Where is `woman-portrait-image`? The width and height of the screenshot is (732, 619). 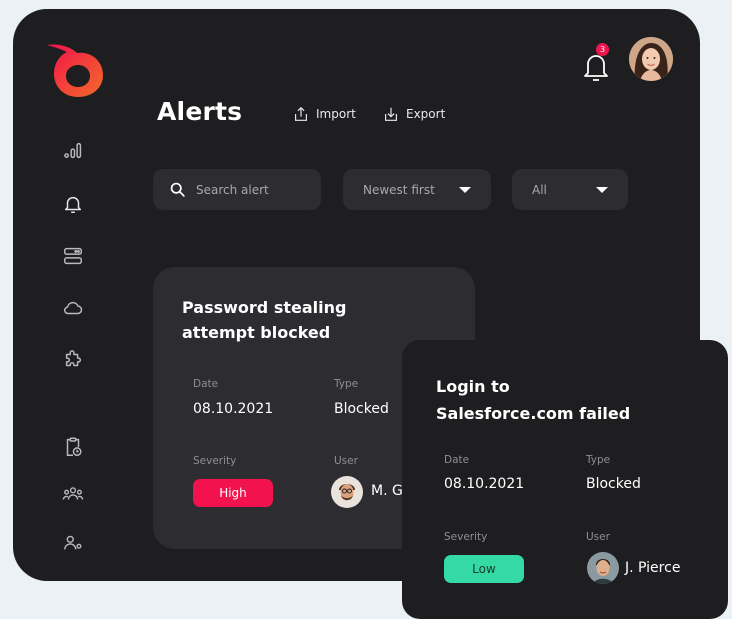 woman-portrait-image is located at coordinates (651, 59).